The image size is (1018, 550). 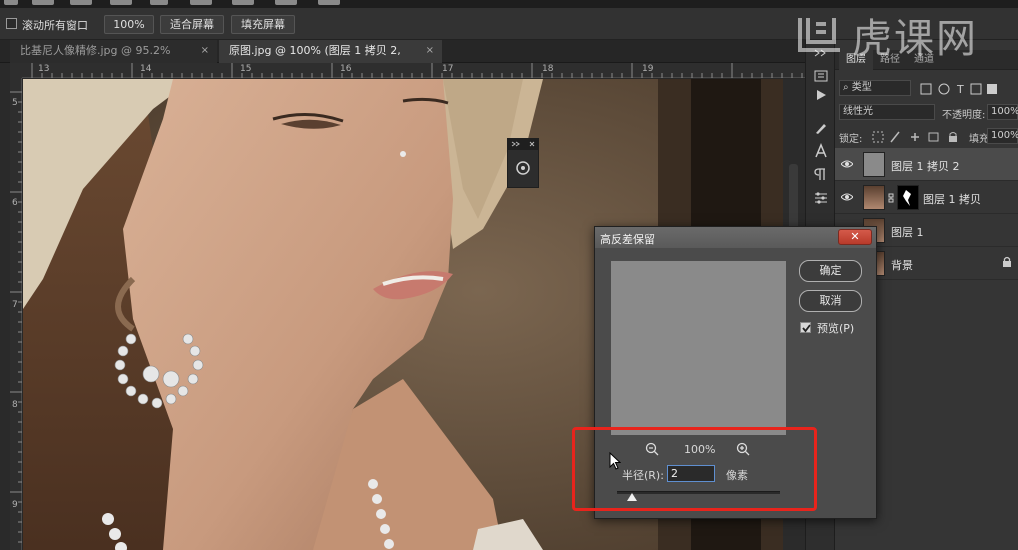 What do you see at coordinates (821, 174) in the screenshot?
I see `paragraph-icon` at bounding box center [821, 174].